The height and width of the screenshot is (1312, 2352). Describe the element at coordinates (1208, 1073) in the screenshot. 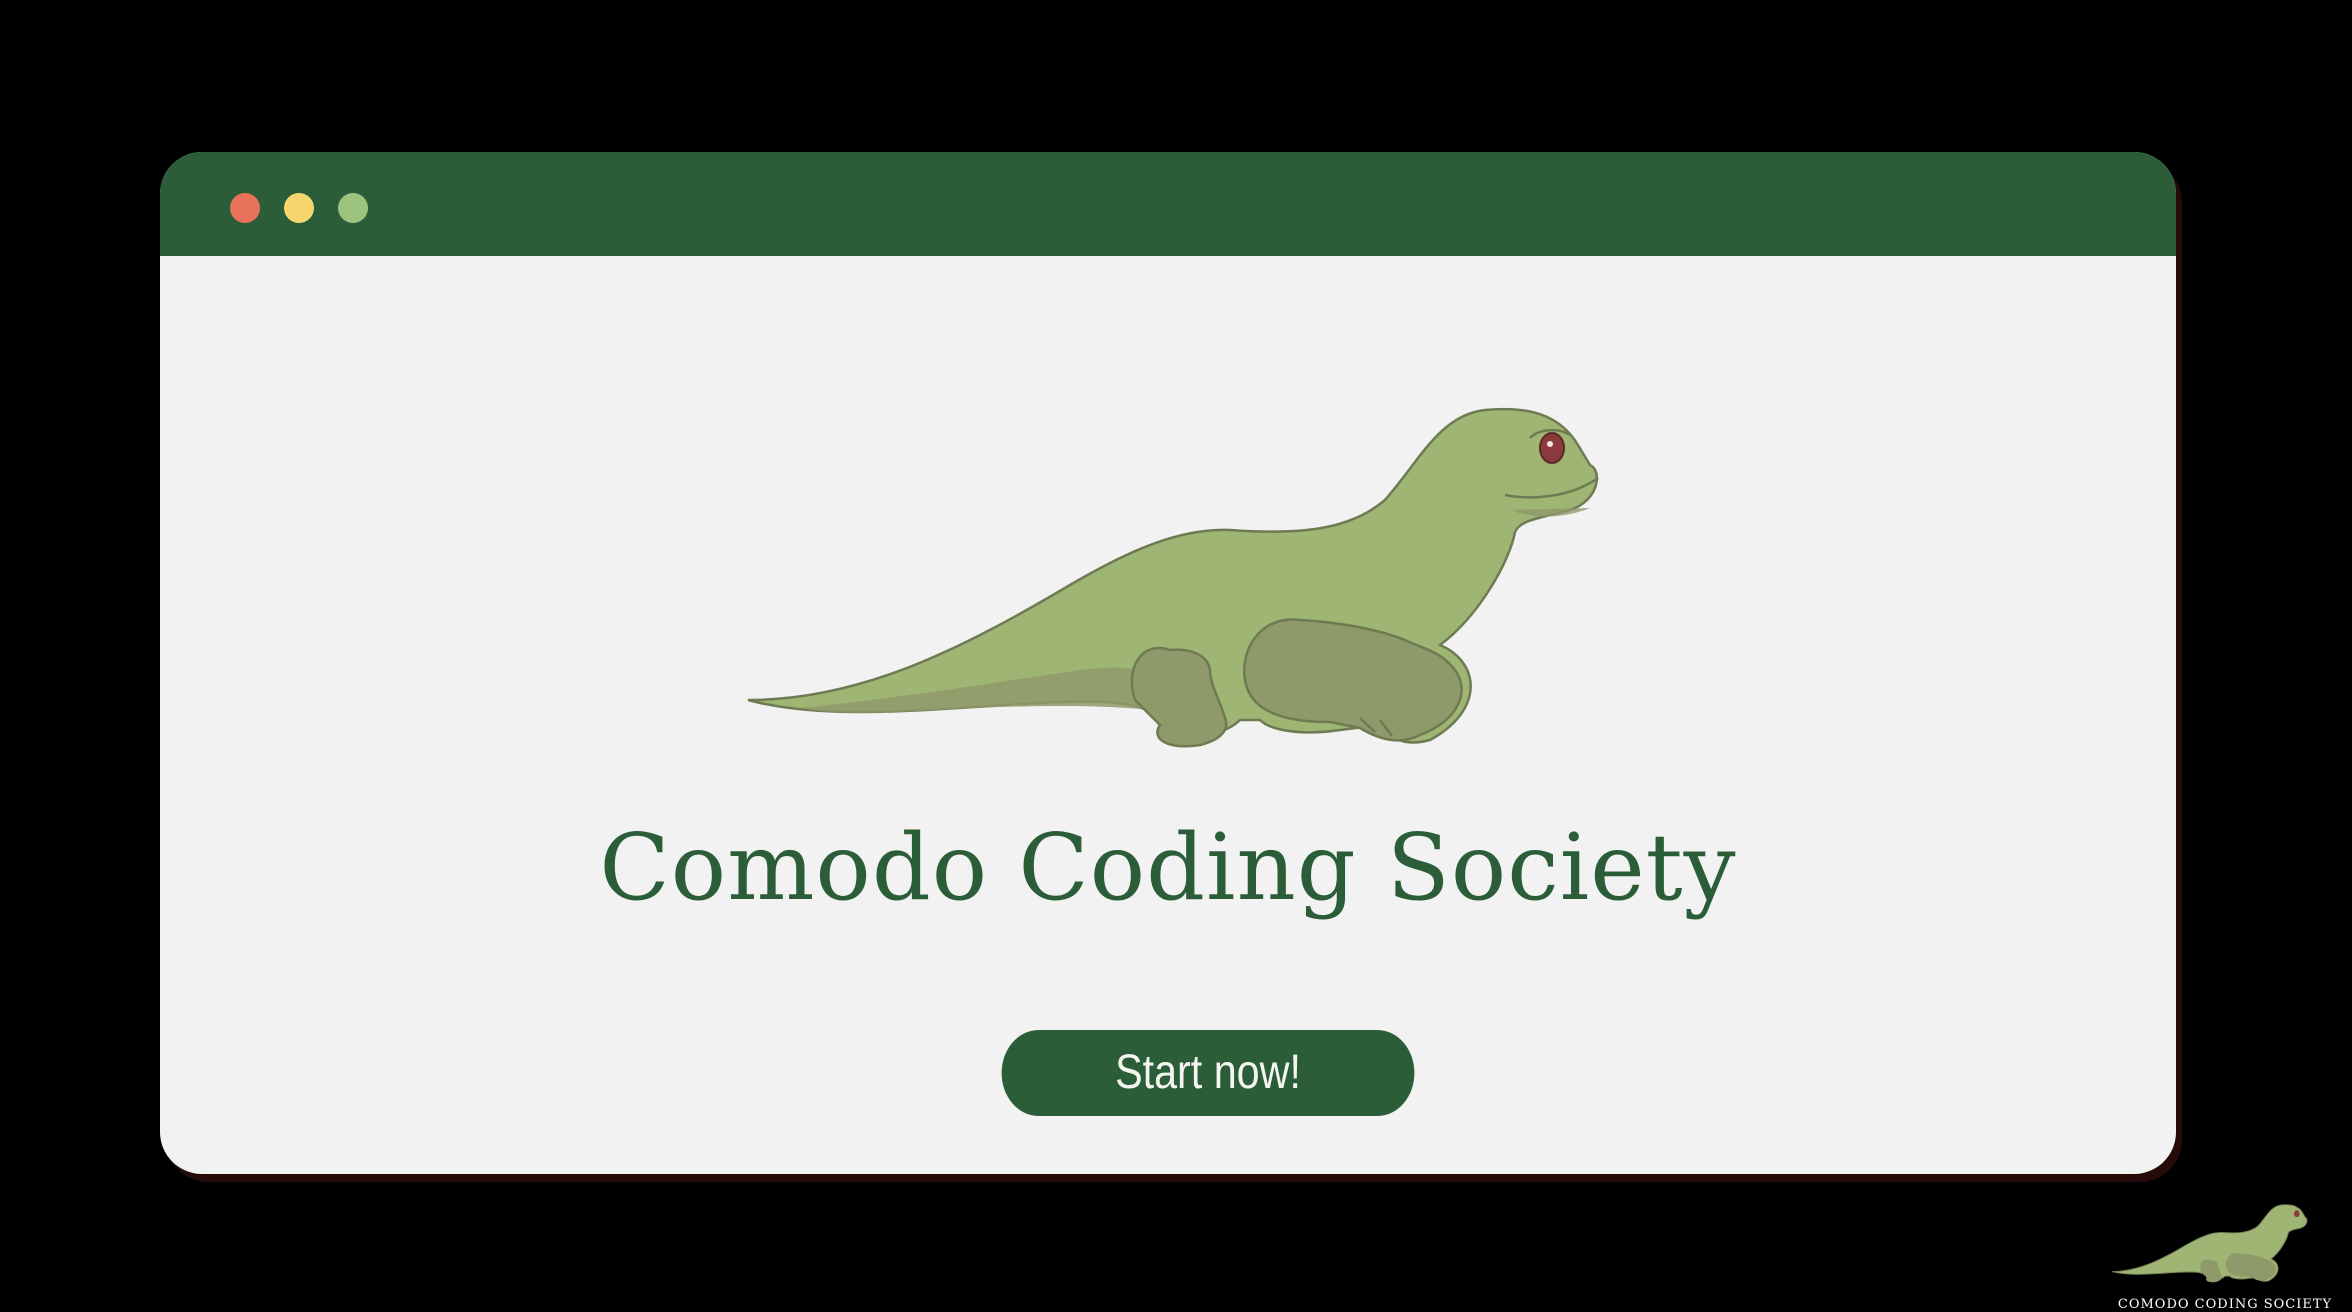

I see `start-now-button: Start now!` at that location.